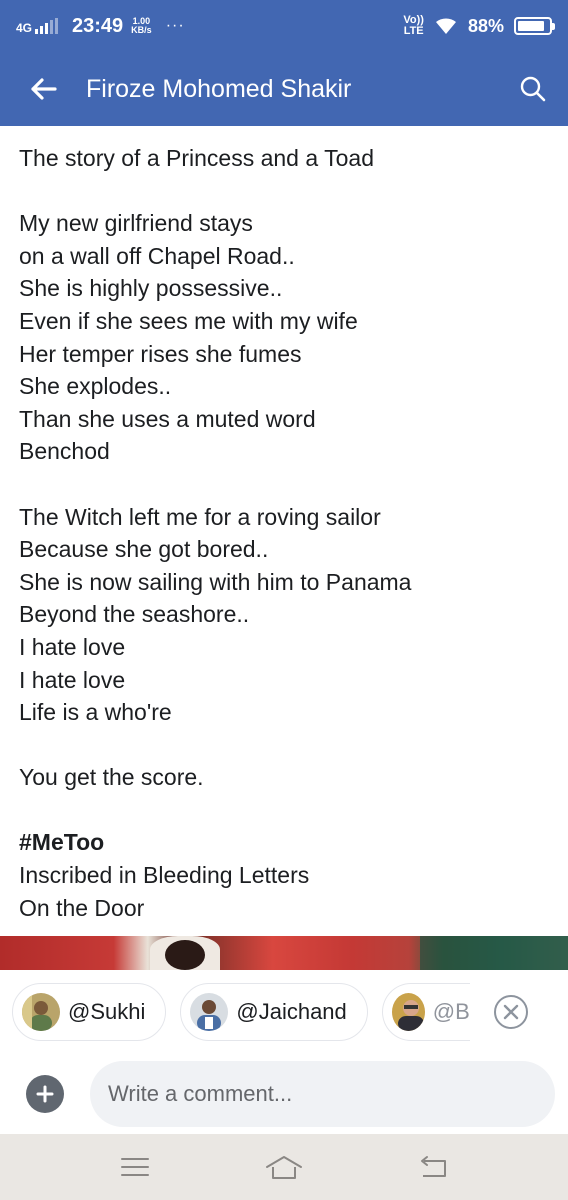 This screenshot has width=568, height=1200. Describe the element at coordinates (219, 88) in the screenshot. I see `page-title: Firoze Mohomed Shakir` at that location.